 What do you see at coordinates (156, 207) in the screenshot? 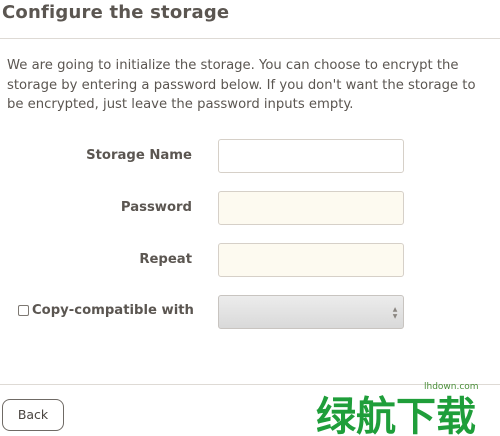
I see `password-label: Password` at bounding box center [156, 207].